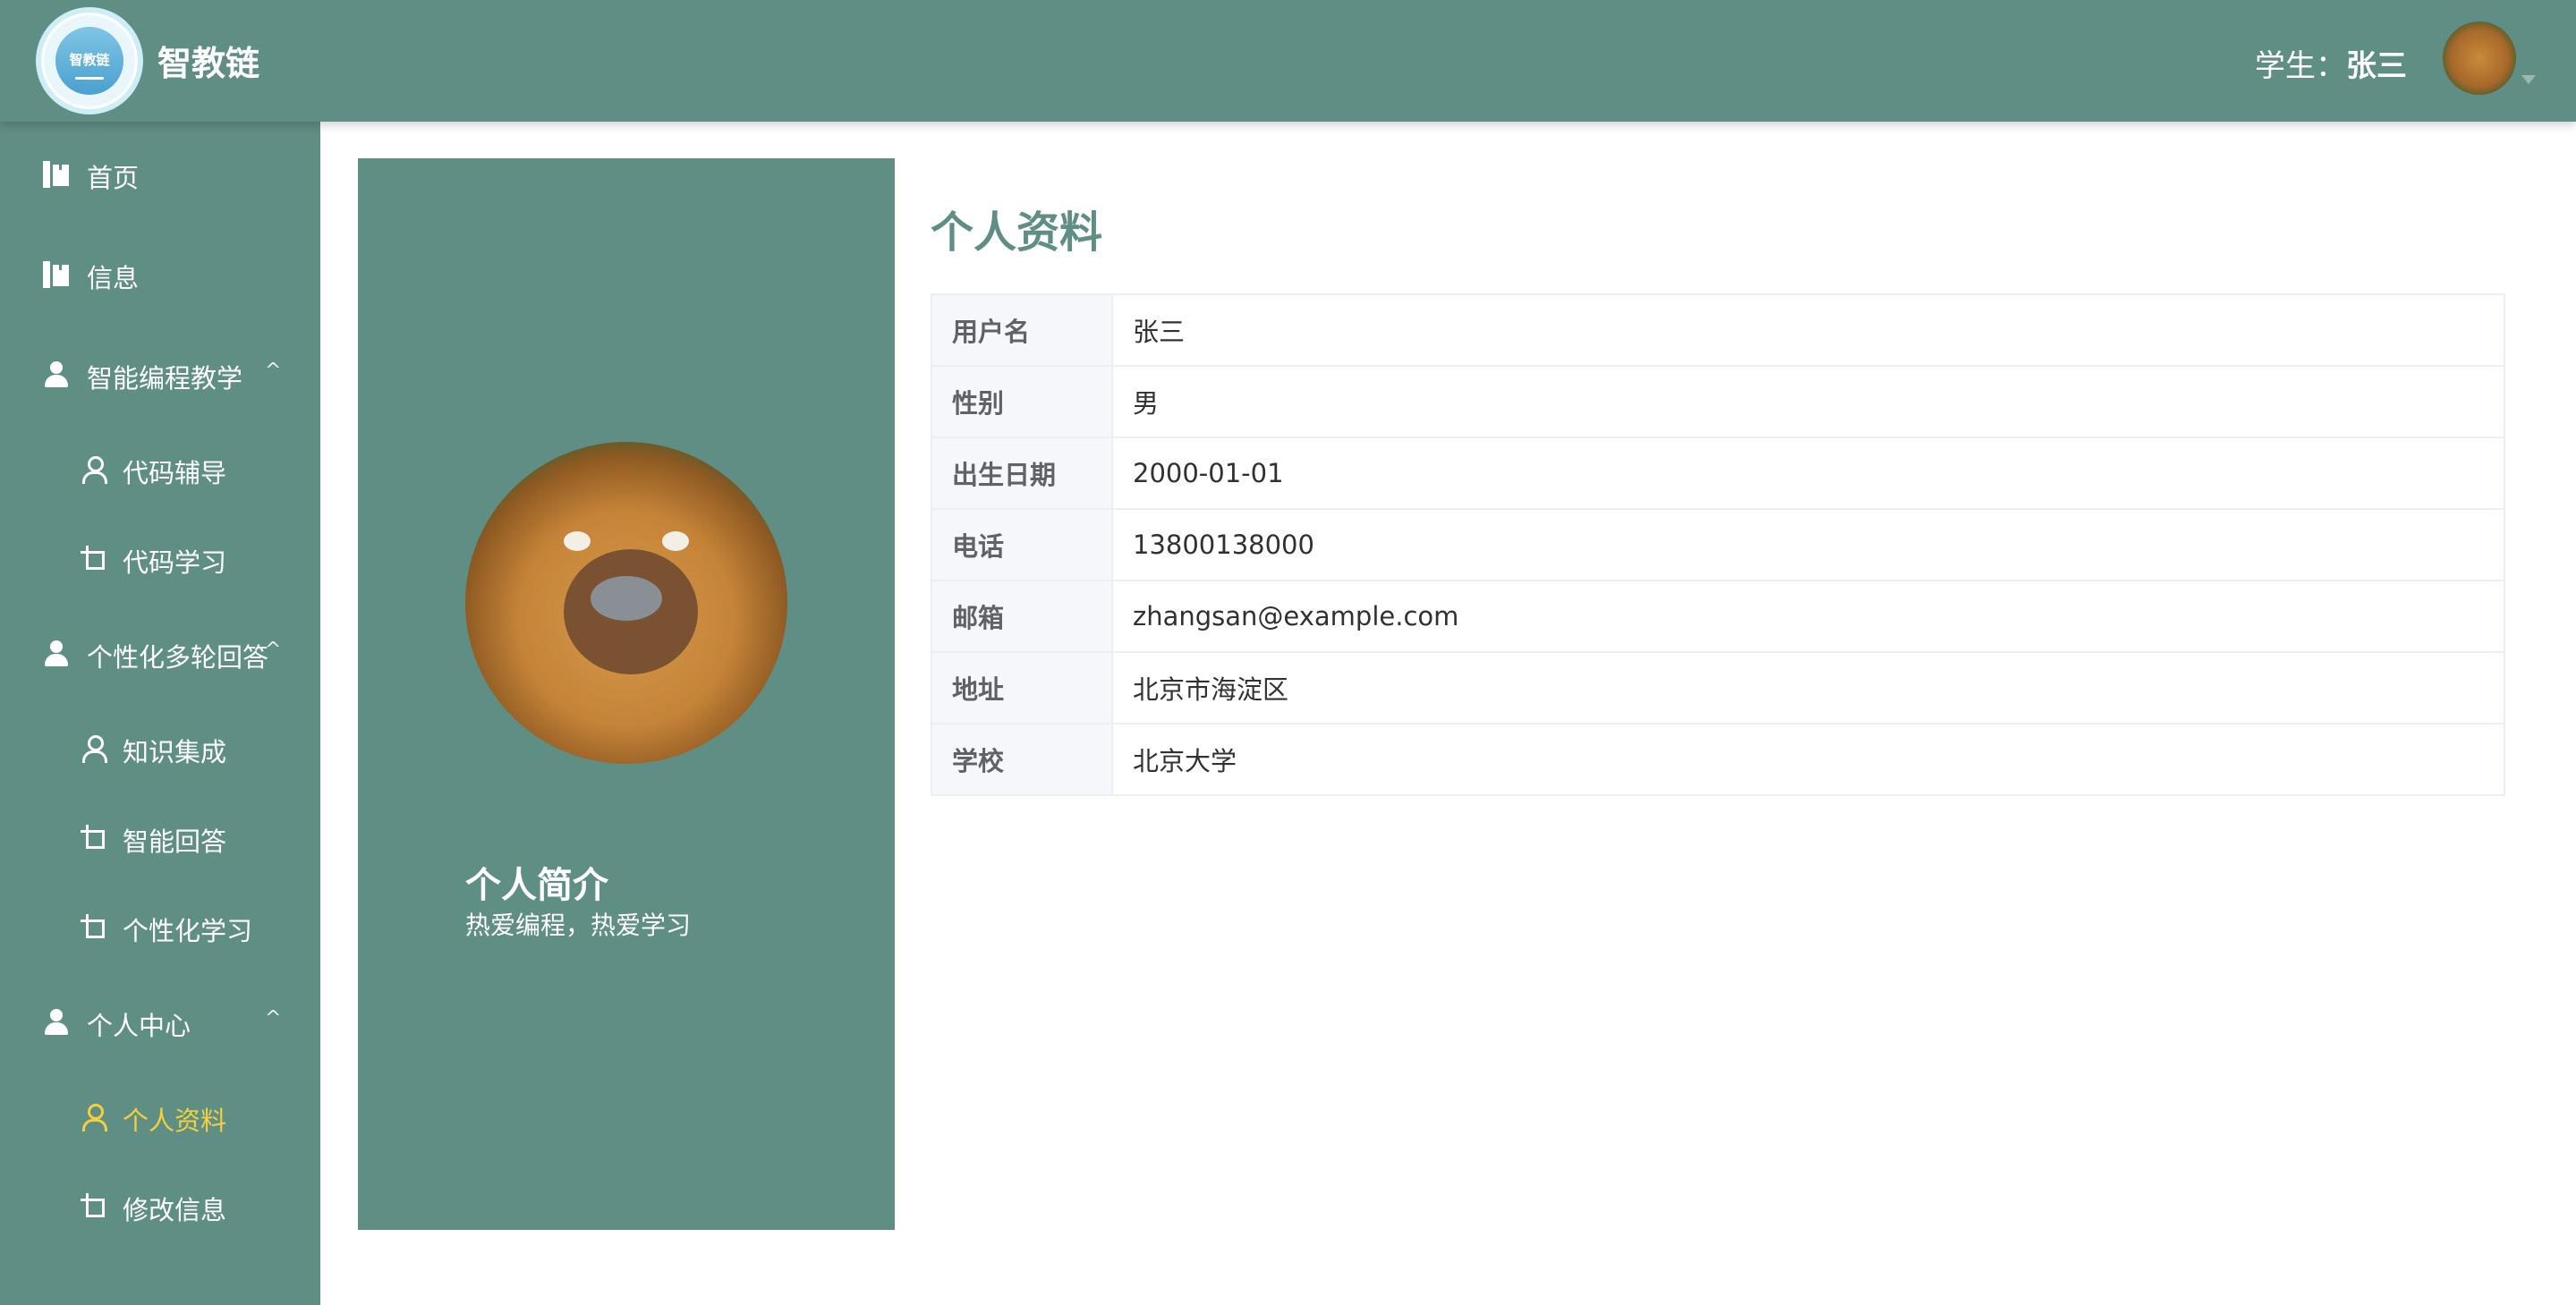 This screenshot has height=1305, width=2576. I want to click on field-value: zhangsan@example.com, so click(1808, 616).